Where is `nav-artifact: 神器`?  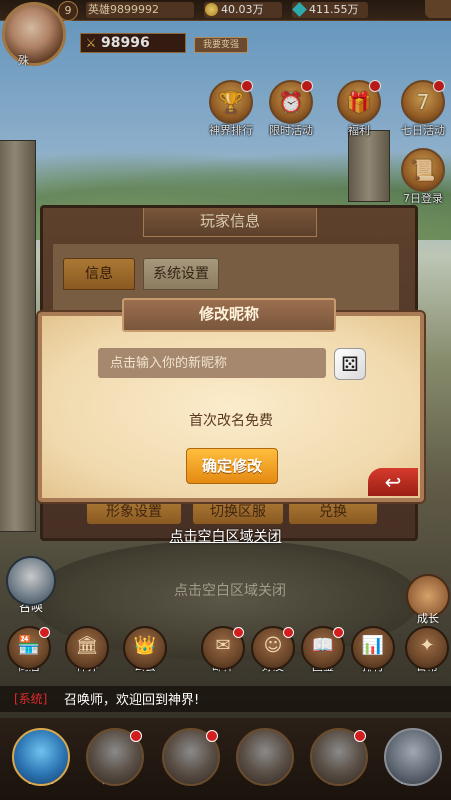
nav-artifact: 神器 is located at coordinates (265, 757).